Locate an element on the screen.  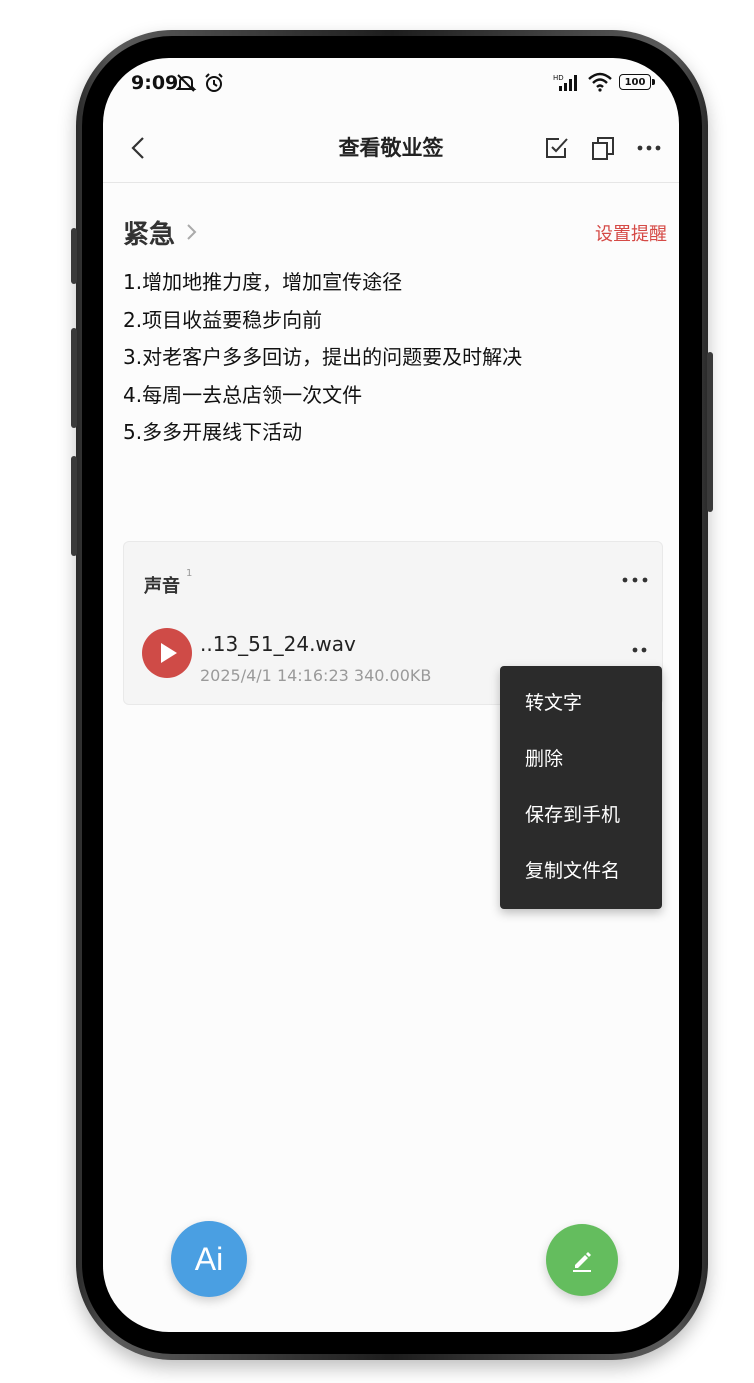
pen-icon is located at coordinates (582, 1262).